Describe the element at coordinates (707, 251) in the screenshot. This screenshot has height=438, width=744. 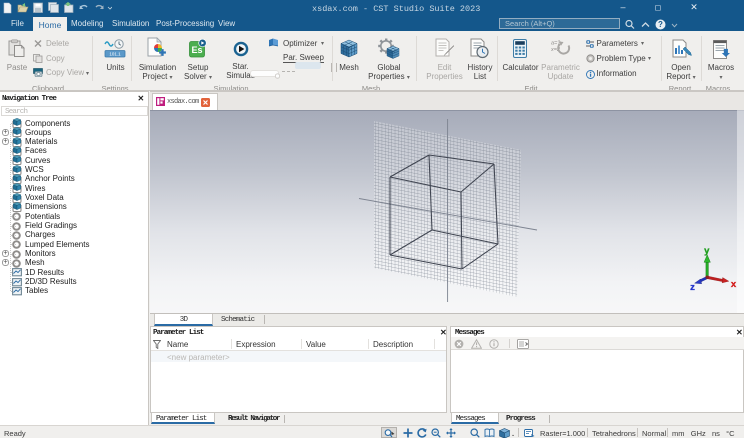
I see `svg-text: y` at that location.